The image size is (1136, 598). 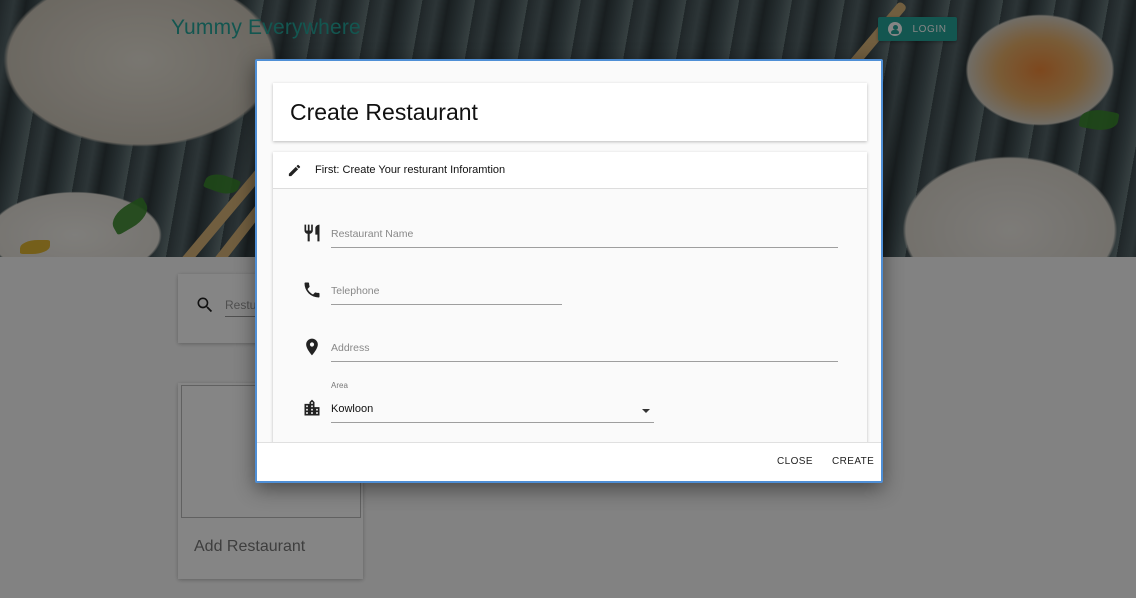 I want to click on address-row: Address, so click(x=570, y=348).